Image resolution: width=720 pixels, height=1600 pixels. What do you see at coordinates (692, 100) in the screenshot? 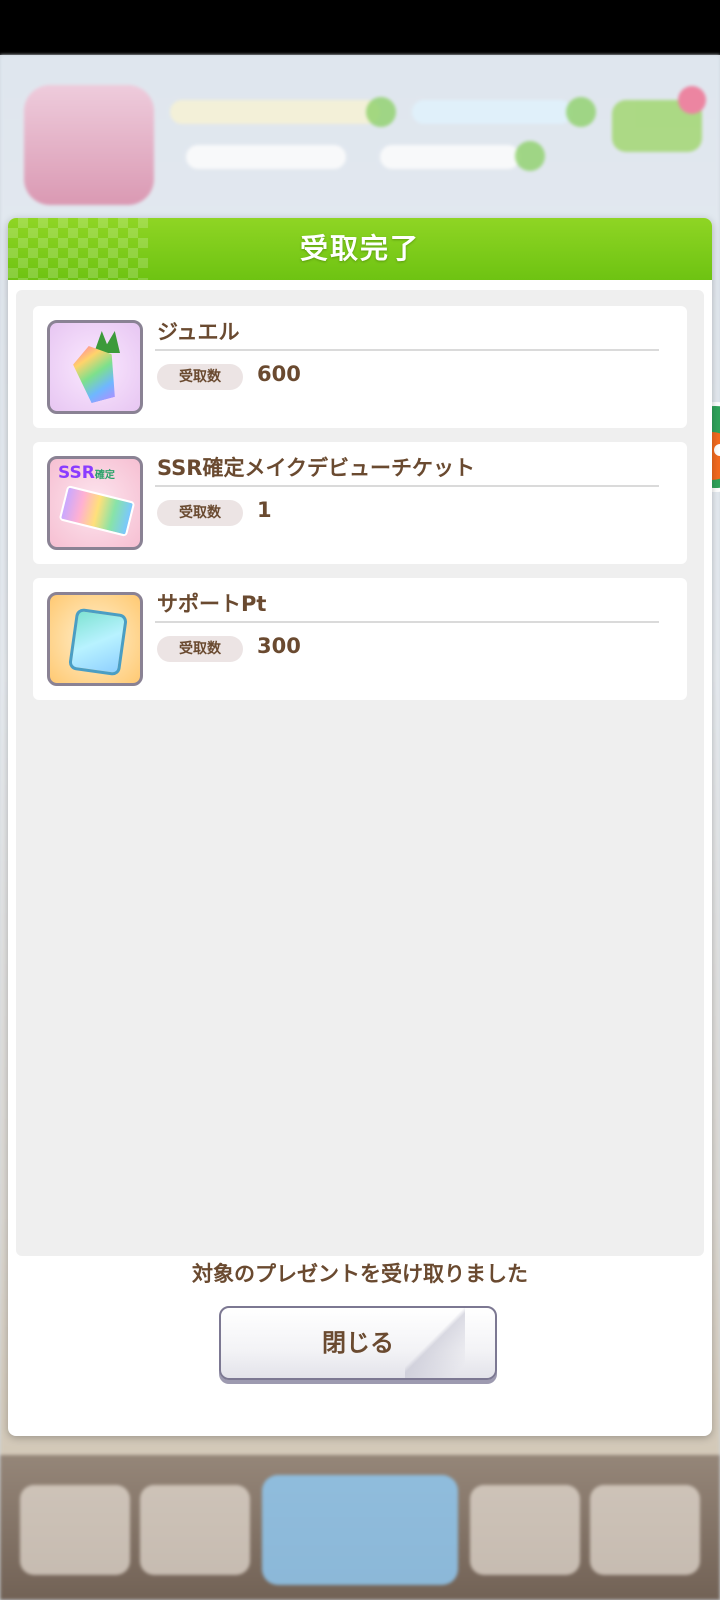
I see `notification-dot-icon` at bounding box center [692, 100].